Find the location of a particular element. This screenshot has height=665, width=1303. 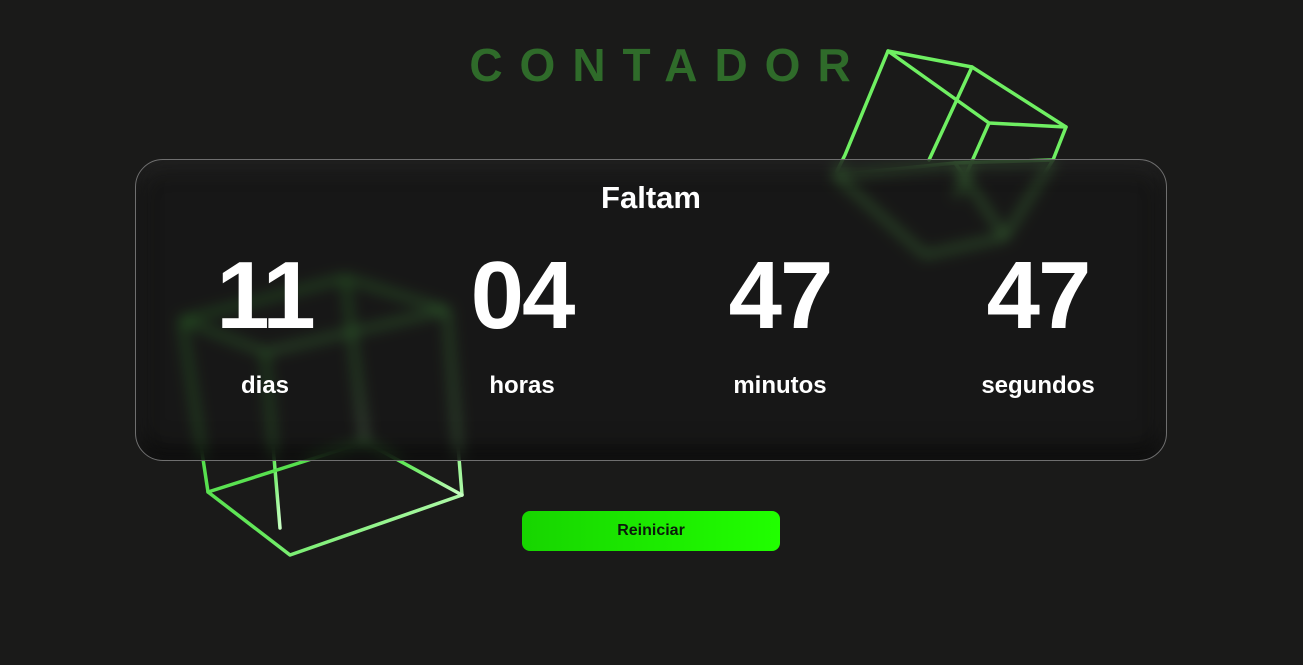

hours-unit: 04 horas is located at coordinates (522, 324).